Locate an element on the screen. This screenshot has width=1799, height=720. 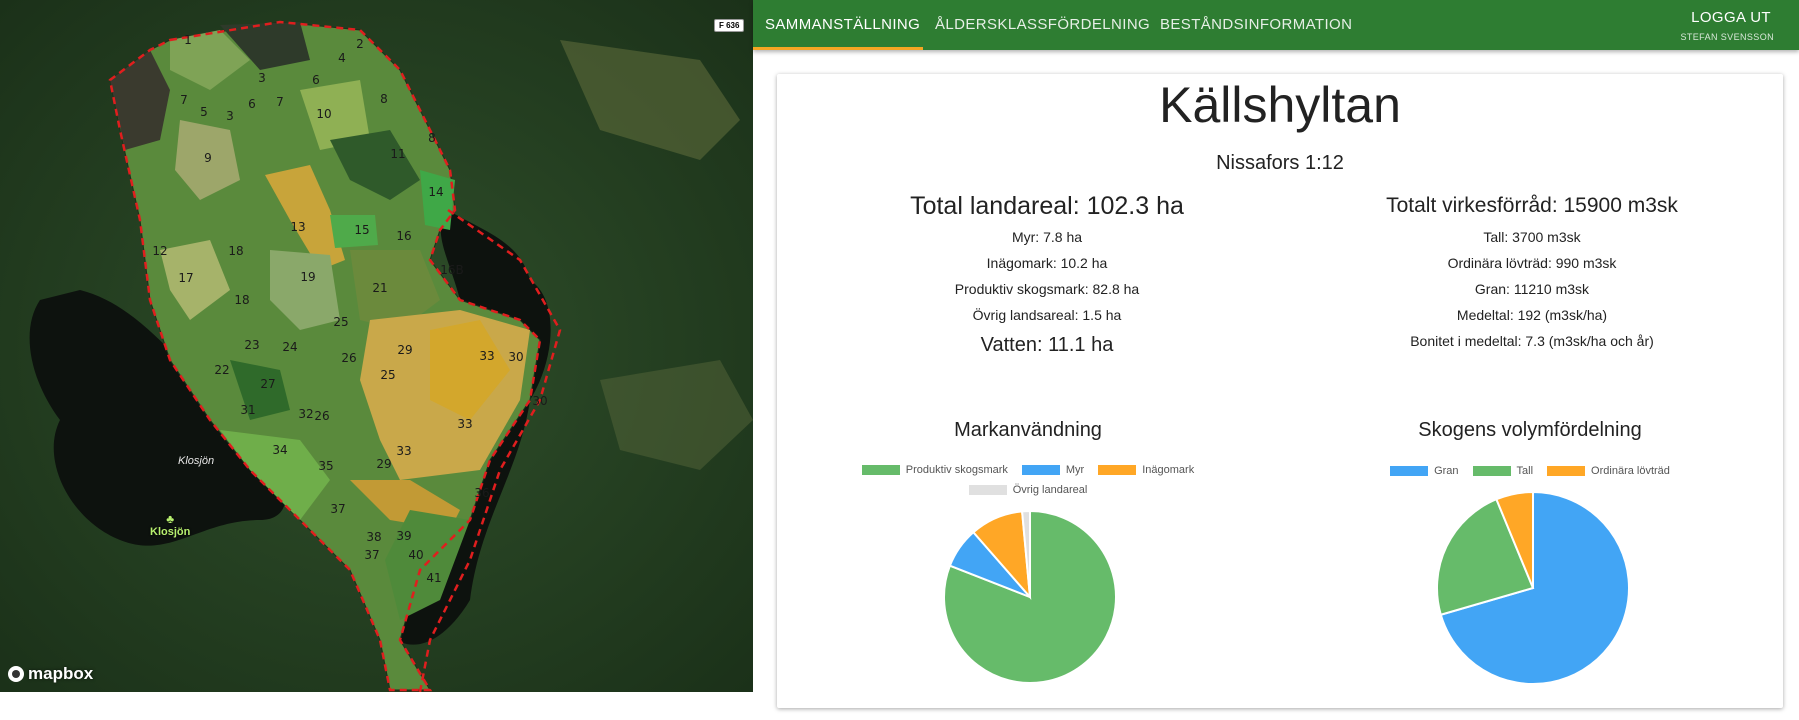
poi-label: Klosjön is located at coordinates (170, 532).